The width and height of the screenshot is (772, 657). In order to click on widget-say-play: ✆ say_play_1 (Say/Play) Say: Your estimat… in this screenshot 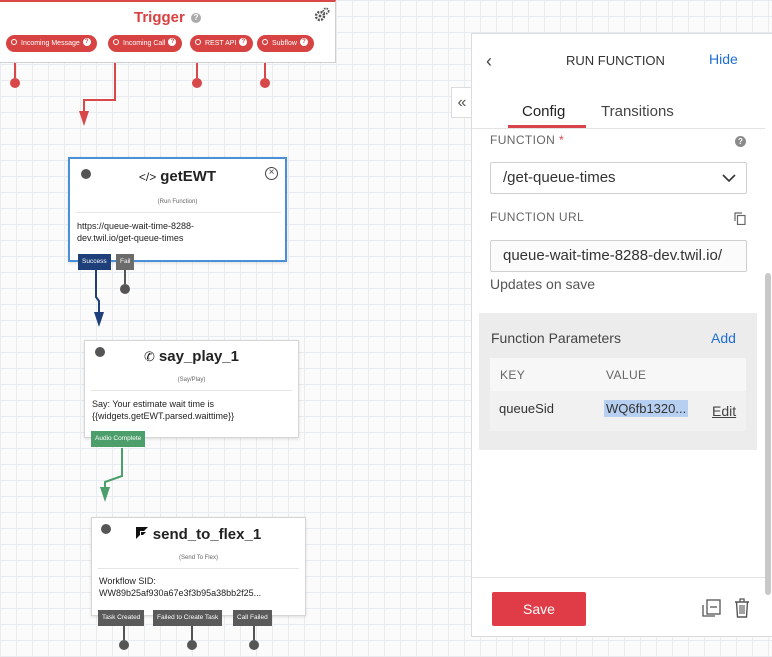, I will do `click(191, 389)`.